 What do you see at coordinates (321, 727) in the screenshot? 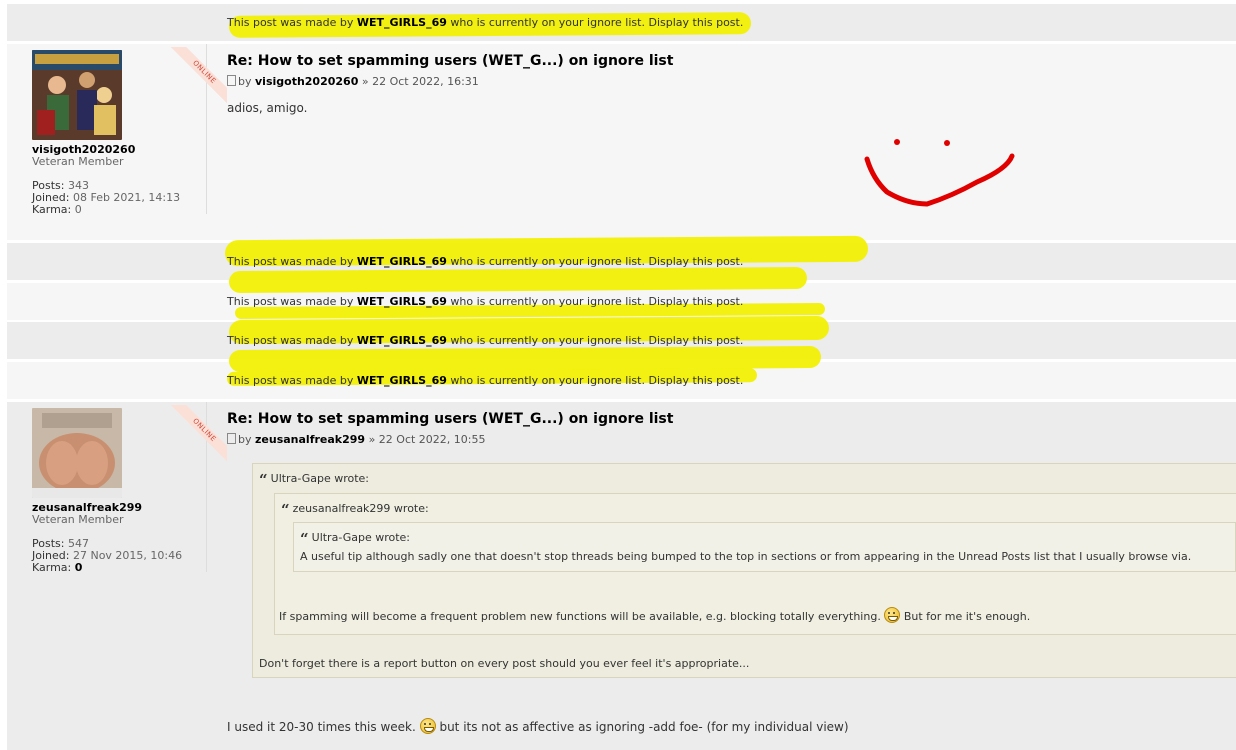
I see `post-body-before: I used it 20-30 times this week.` at bounding box center [321, 727].